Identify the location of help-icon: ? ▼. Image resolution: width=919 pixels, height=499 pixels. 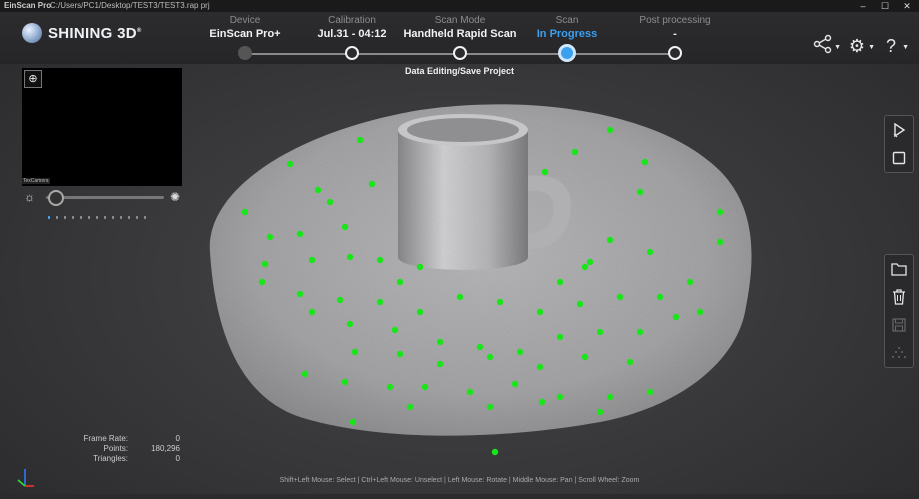
(894, 46).